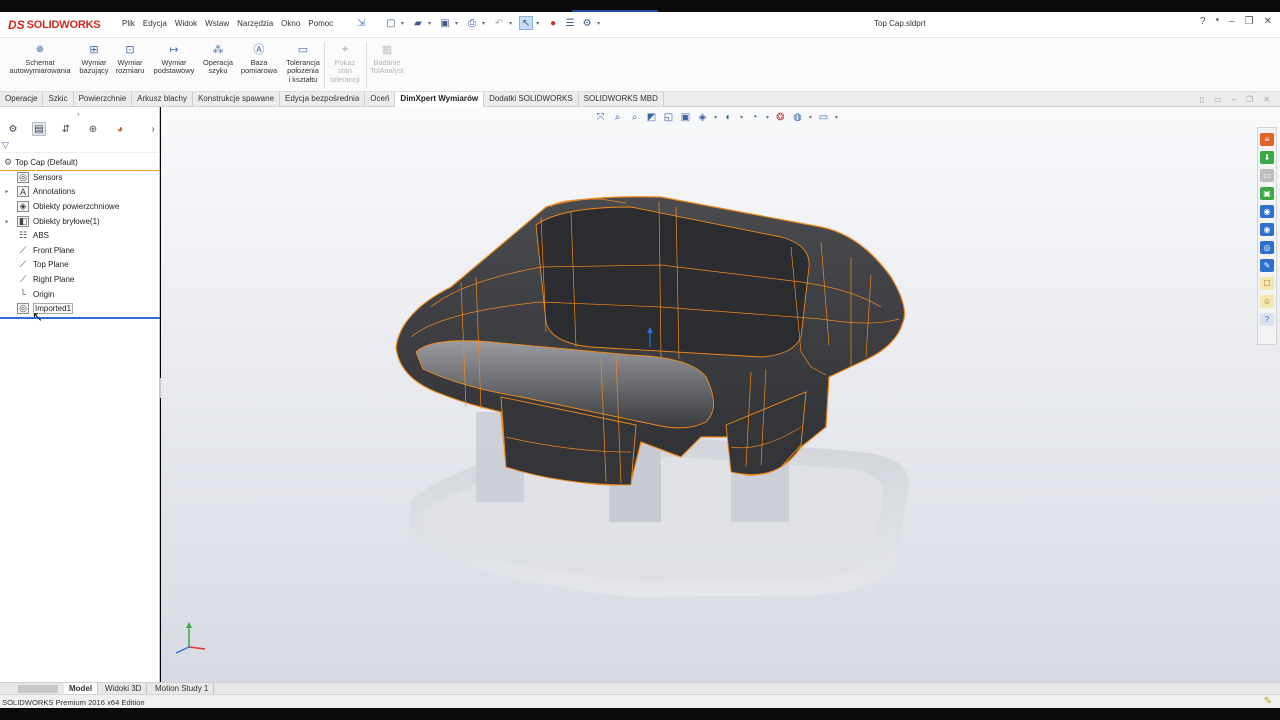 The image size is (1280, 720). What do you see at coordinates (40, 60) in the screenshot?
I see `auto-dimension-scheme-button: ✵ Schemat autowymiarowania` at bounding box center [40, 60].